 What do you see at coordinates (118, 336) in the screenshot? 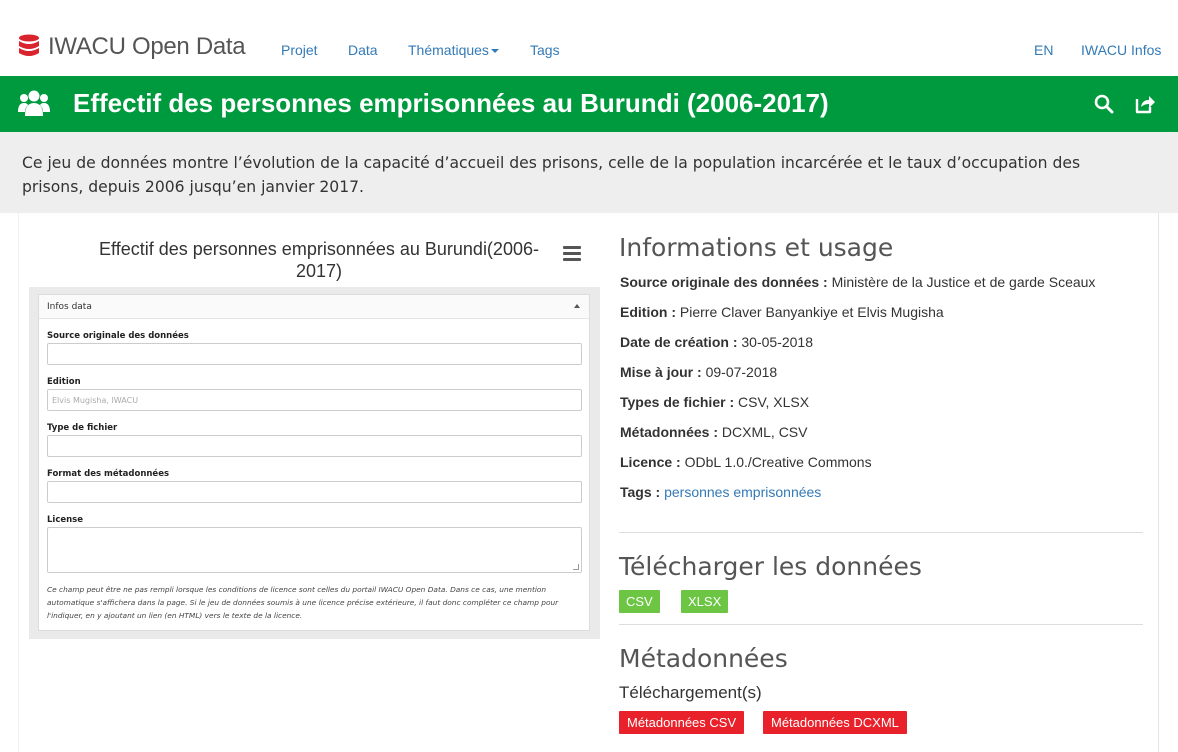
I see `field-label-source: Source originale des données` at bounding box center [118, 336].